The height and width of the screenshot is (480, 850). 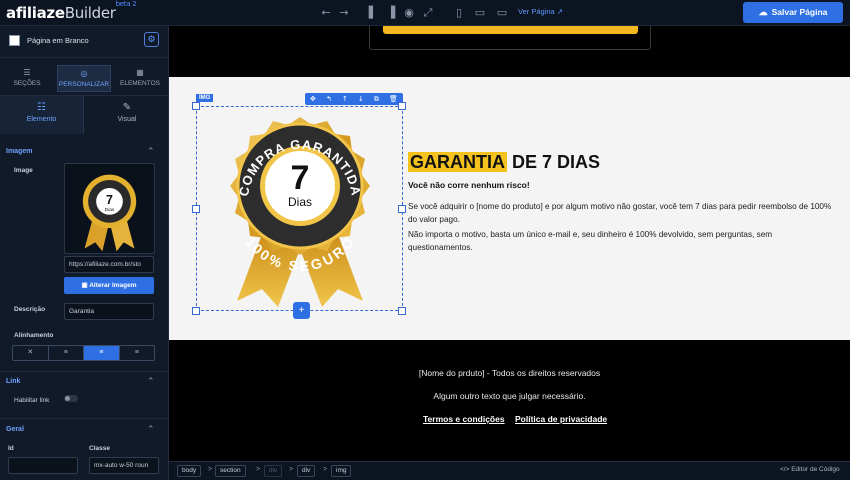 I want to click on align-center-button: ≡, so click(x=102, y=353).